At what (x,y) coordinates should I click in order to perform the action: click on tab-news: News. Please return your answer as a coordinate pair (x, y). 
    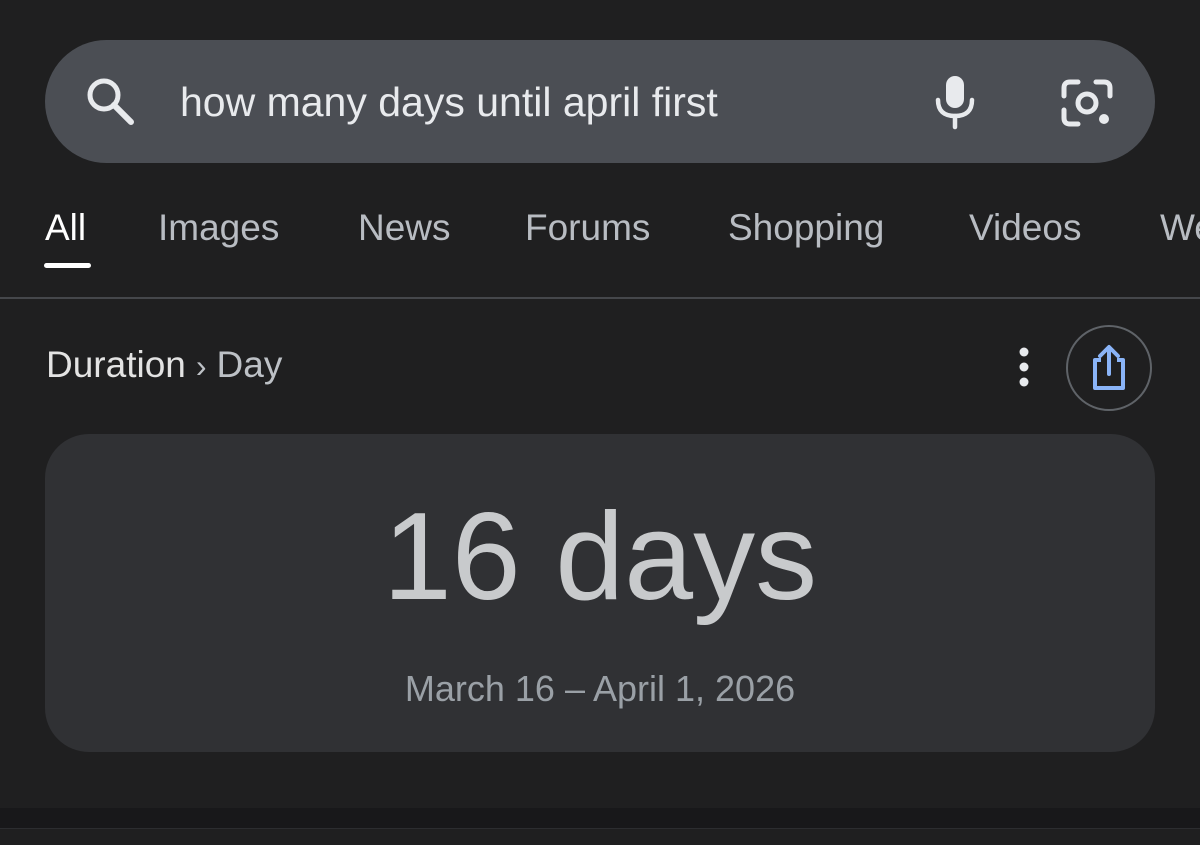
    Looking at the image, I should click on (404, 228).